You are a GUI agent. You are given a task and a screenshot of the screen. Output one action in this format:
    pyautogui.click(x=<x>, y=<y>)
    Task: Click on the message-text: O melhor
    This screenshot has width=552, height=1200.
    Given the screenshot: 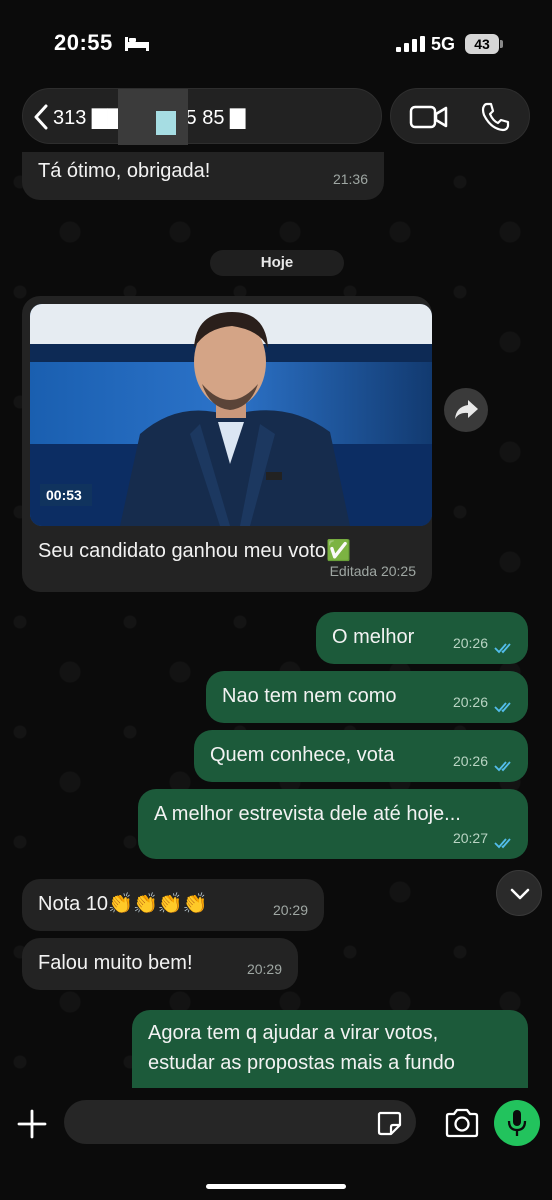 What is the action you would take?
    pyautogui.click(x=373, y=637)
    